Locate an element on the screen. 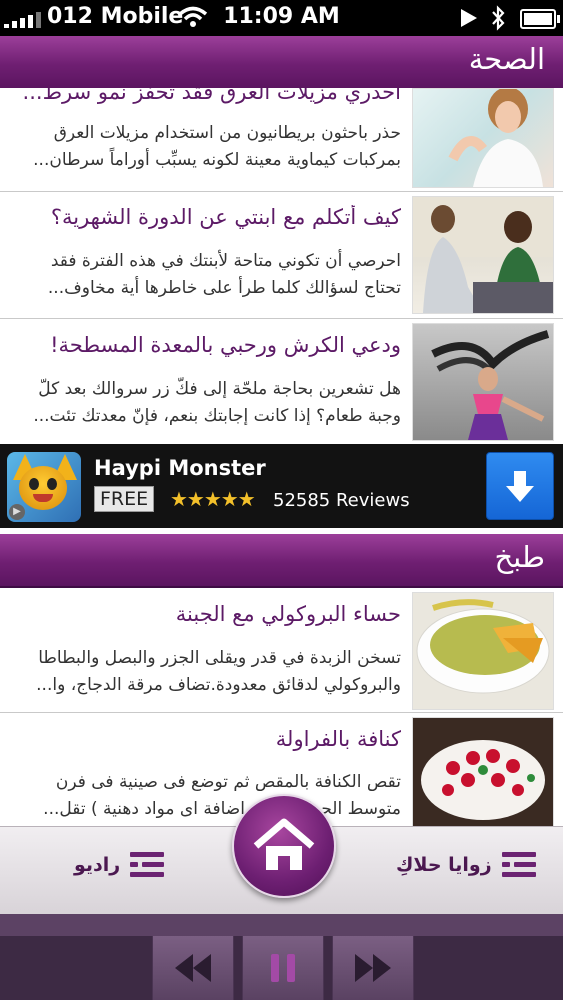 This screenshot has width=563, height=1004. play-icon: ▶ is located at coordinates (17, 512).